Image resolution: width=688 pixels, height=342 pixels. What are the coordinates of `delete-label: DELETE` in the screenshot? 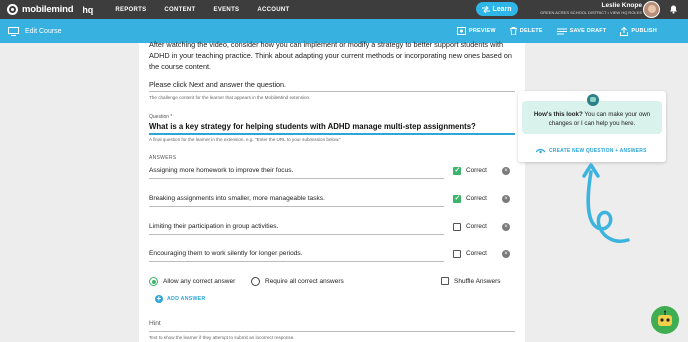 It's located at (531, 31).